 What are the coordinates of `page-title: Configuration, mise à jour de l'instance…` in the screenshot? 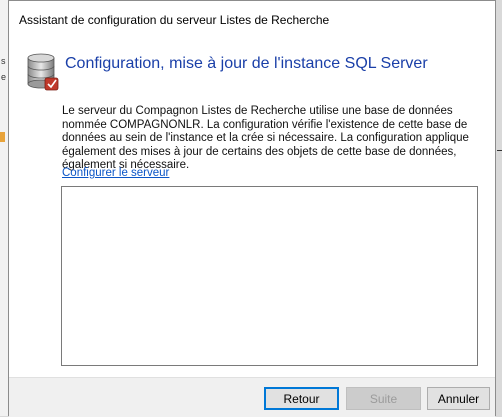 It's located at (246, 63).